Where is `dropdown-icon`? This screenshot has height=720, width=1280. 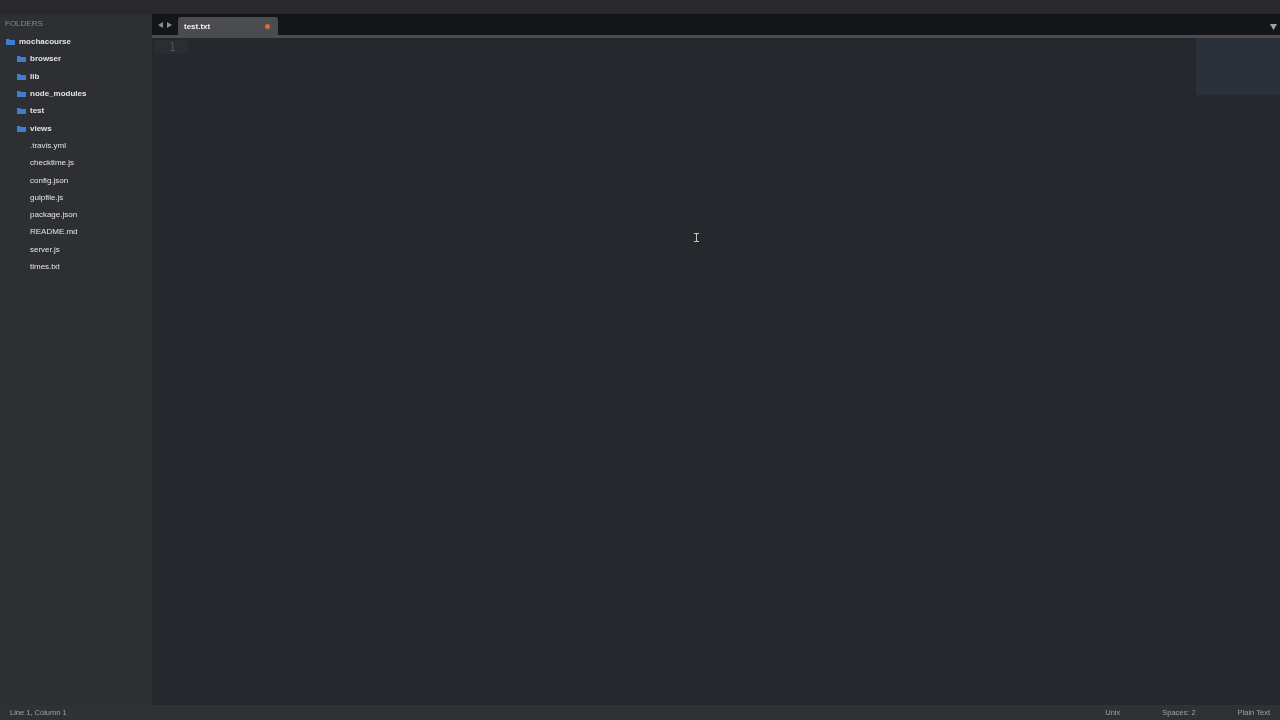
dropdown-icon is located at coordinates (1273, 27).